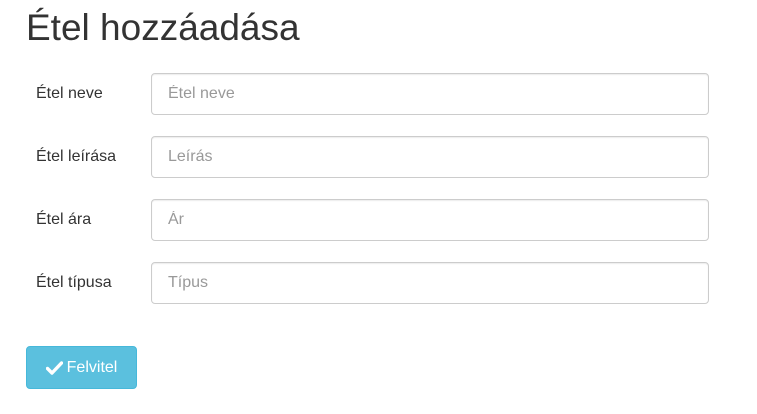 Image resolution: width=757 pixels, height=414 pixels. What do you see at coordinates (163, 27) in the screenshot?
I see `page-title: Étel hozzáadása` at bounding box center [163, 27].